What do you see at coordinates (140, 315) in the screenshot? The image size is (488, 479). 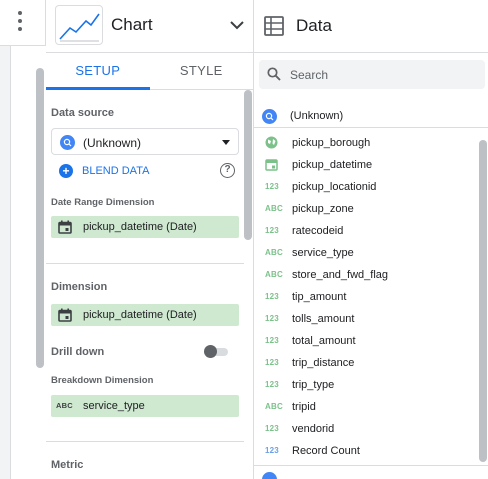 I see `dimension-value: pickup_datetime (Date)` at bounding box center [140, 315].